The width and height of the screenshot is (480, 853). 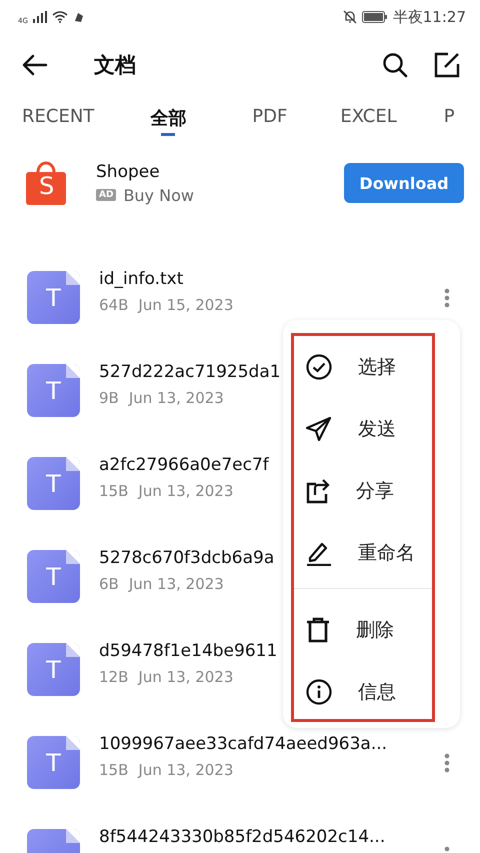 I want to click on file-name: id_info.txt, so click(x=166, y=279).